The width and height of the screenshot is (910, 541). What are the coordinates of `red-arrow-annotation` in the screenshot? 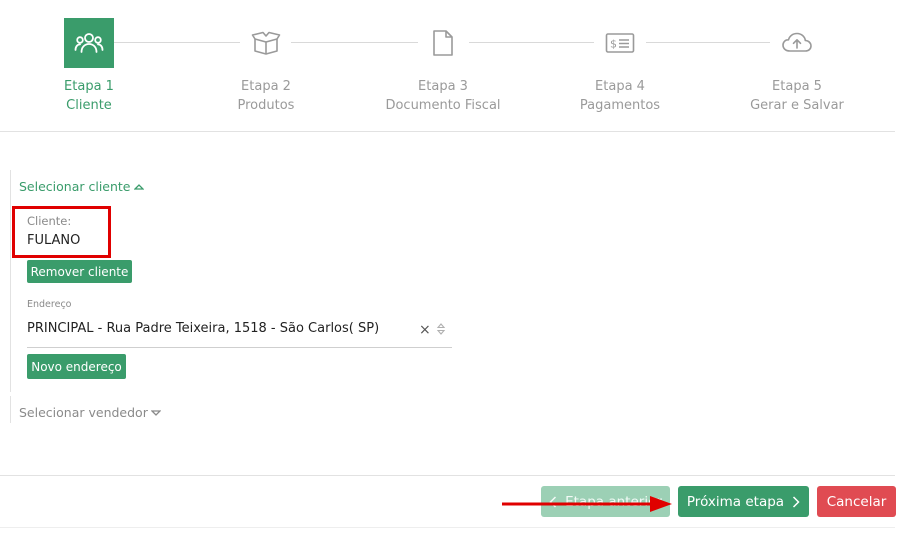 It's located at (587, 504).